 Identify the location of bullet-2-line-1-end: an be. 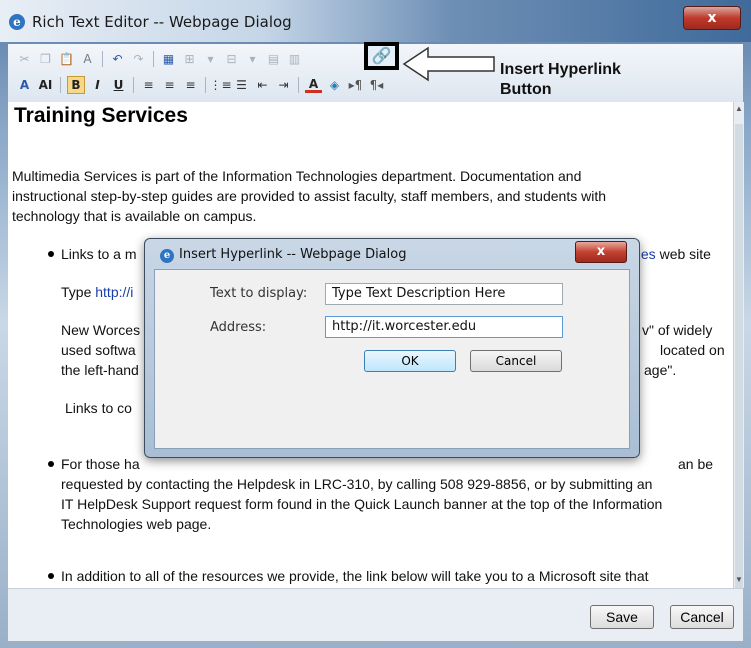
(696, 464).